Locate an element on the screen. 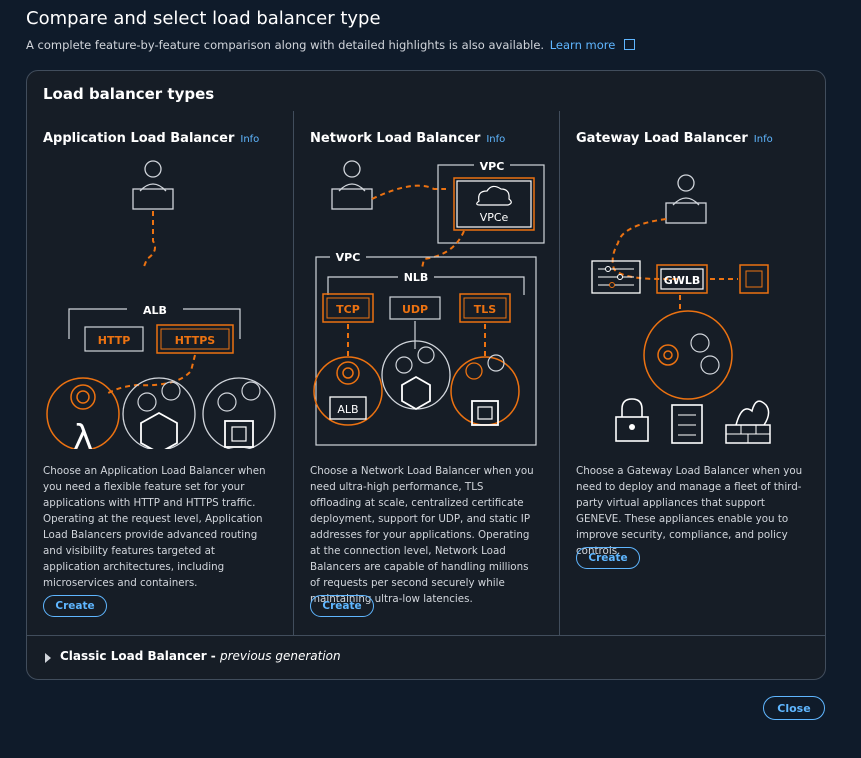  alb-diagram: ALB HTTP HTTPS λ is located at coordinates (161, 304).